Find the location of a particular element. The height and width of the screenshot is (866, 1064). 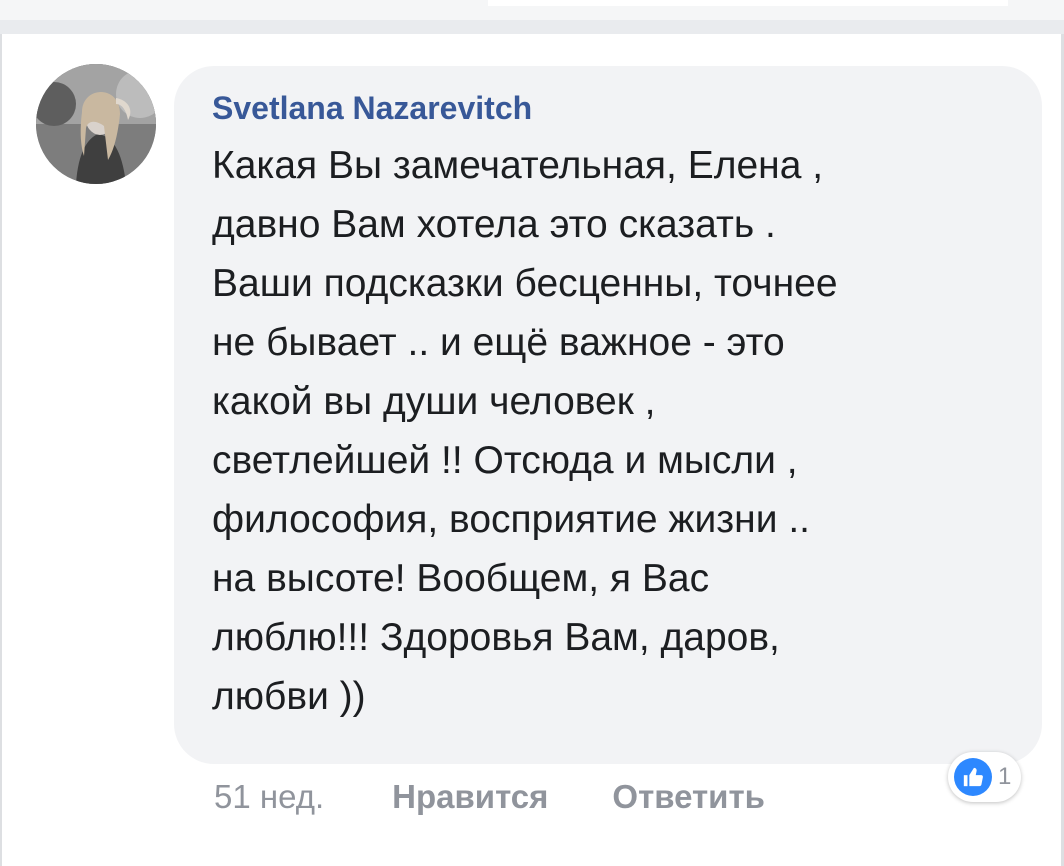

like-icon is located at coordinates (973, 777).